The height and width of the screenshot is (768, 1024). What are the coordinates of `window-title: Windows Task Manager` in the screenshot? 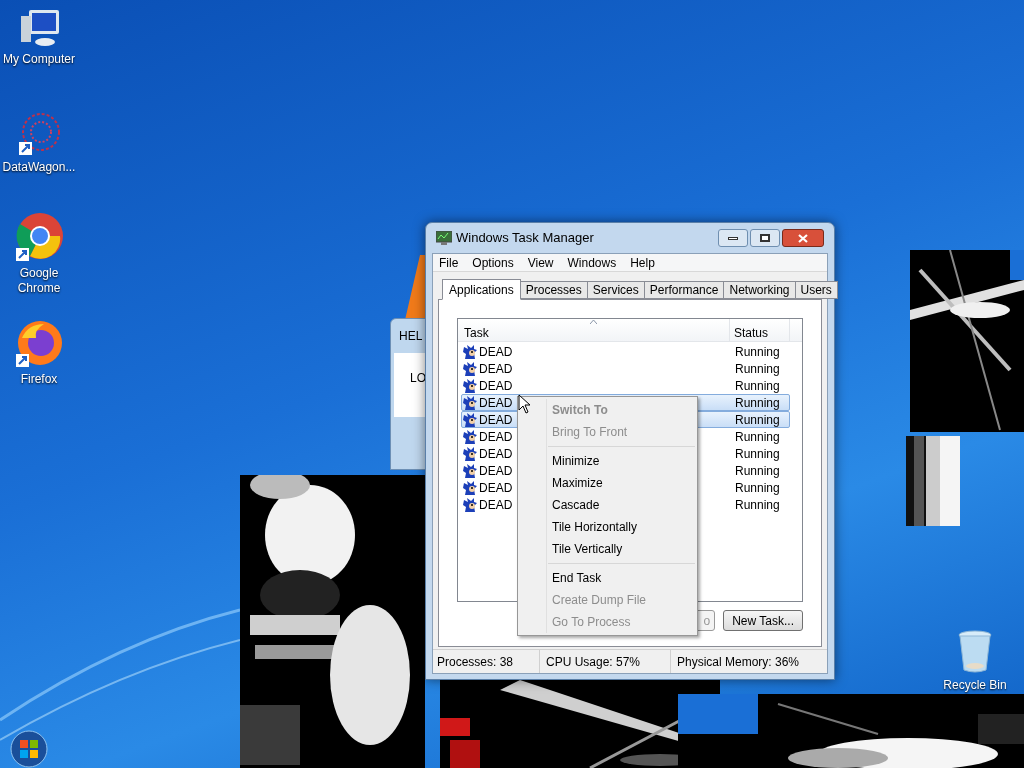 It's located at (525, 238).